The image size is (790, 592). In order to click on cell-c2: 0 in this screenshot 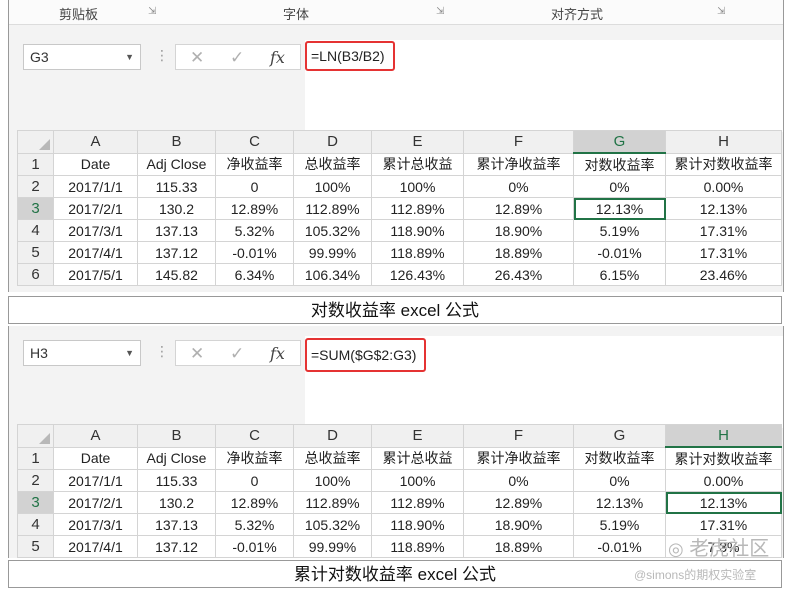, I will do `click(254, 186)`.